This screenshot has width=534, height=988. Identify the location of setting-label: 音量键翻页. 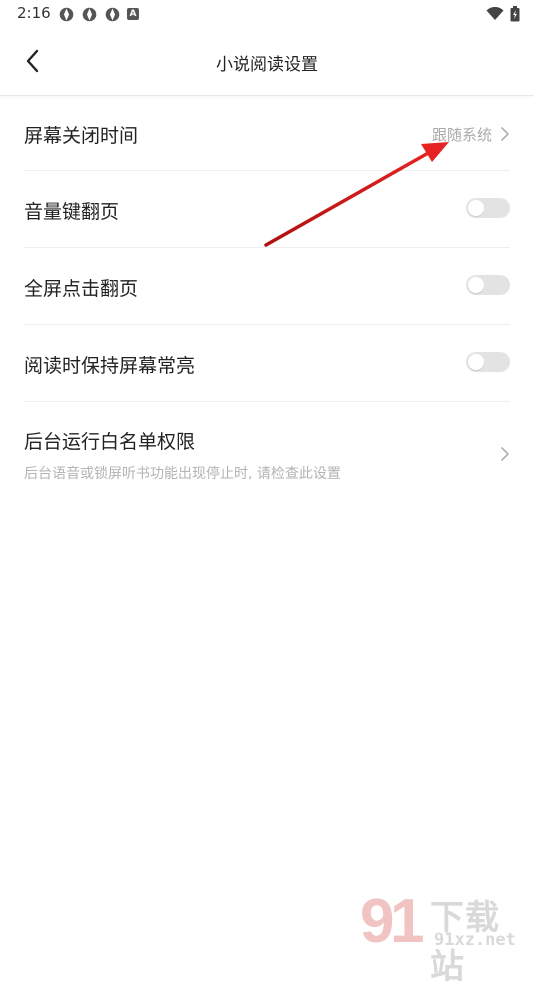
(72, 212).